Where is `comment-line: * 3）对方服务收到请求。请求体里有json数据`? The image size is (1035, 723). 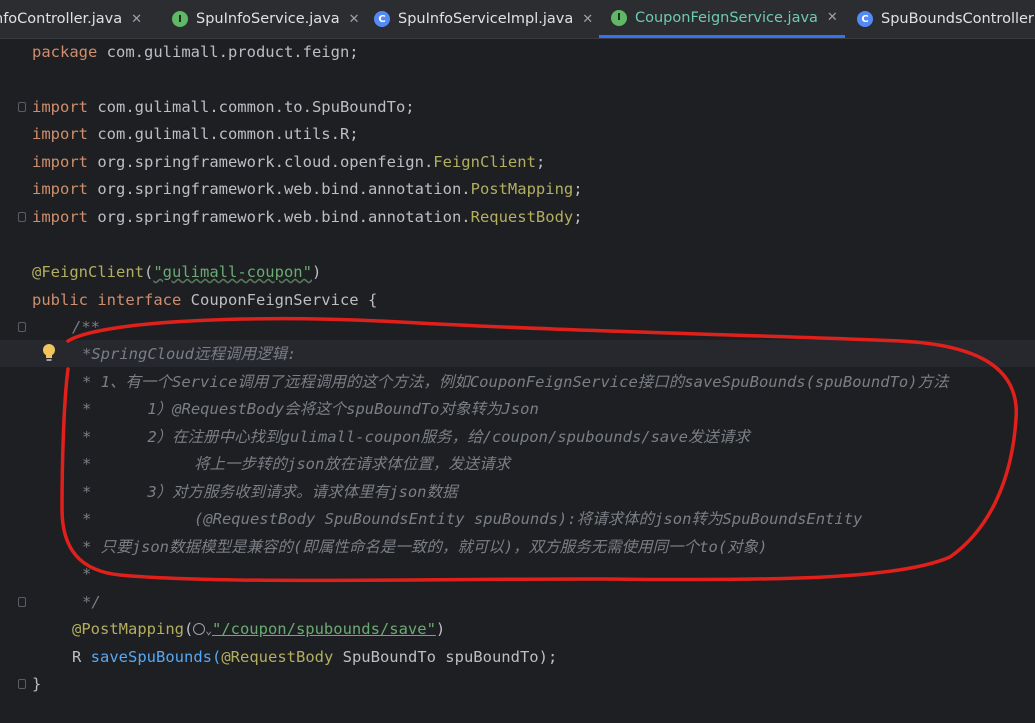 comment-line: * 3）对方服务收到请求。请求体里有json数据 is located at coordinates (270, 492).